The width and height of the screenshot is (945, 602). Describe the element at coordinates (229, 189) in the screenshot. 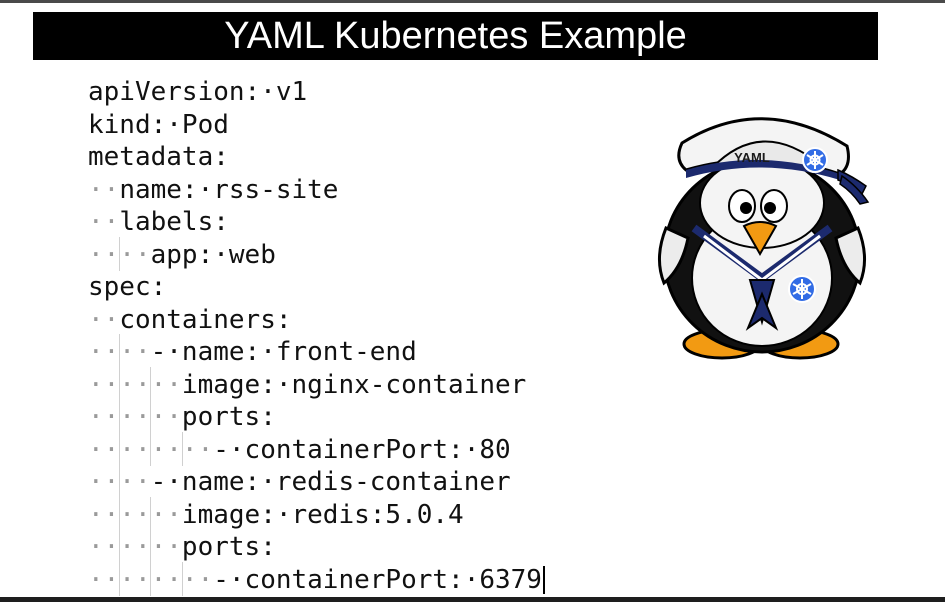

I see `code-text: name:·rss-site` at that location.